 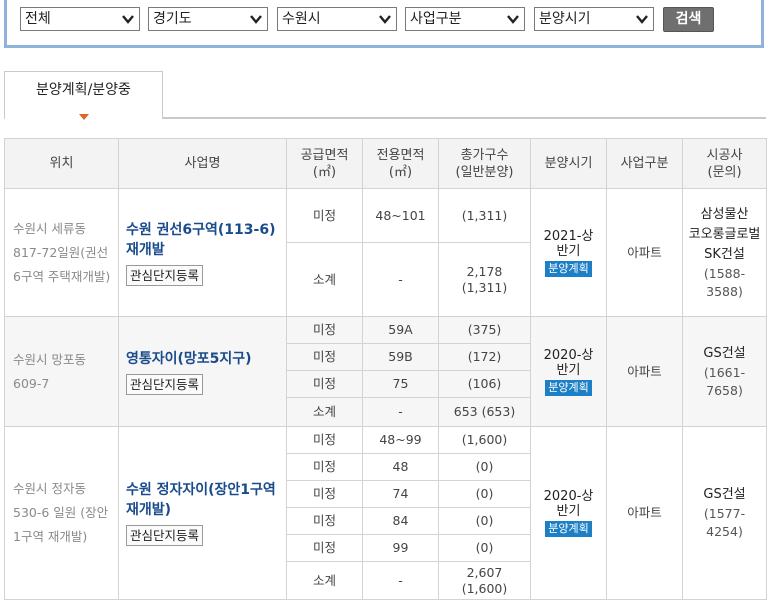 What do you see at coordinates (724, 163) in the screenshot?
I see `header-constructor: 시공사 (문의)` at bounding box center [724, 163].